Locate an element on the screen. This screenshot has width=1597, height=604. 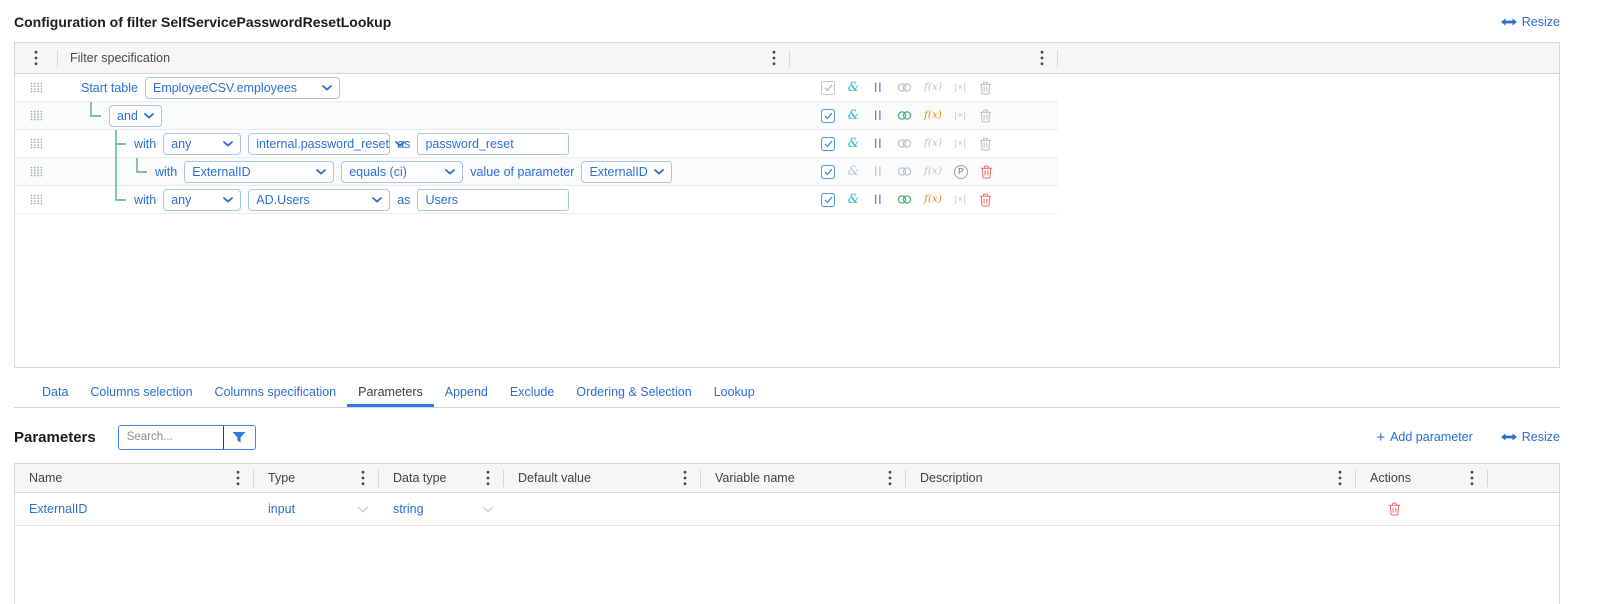
column-header-actions: Actions is located at coordinates (1390, 478).